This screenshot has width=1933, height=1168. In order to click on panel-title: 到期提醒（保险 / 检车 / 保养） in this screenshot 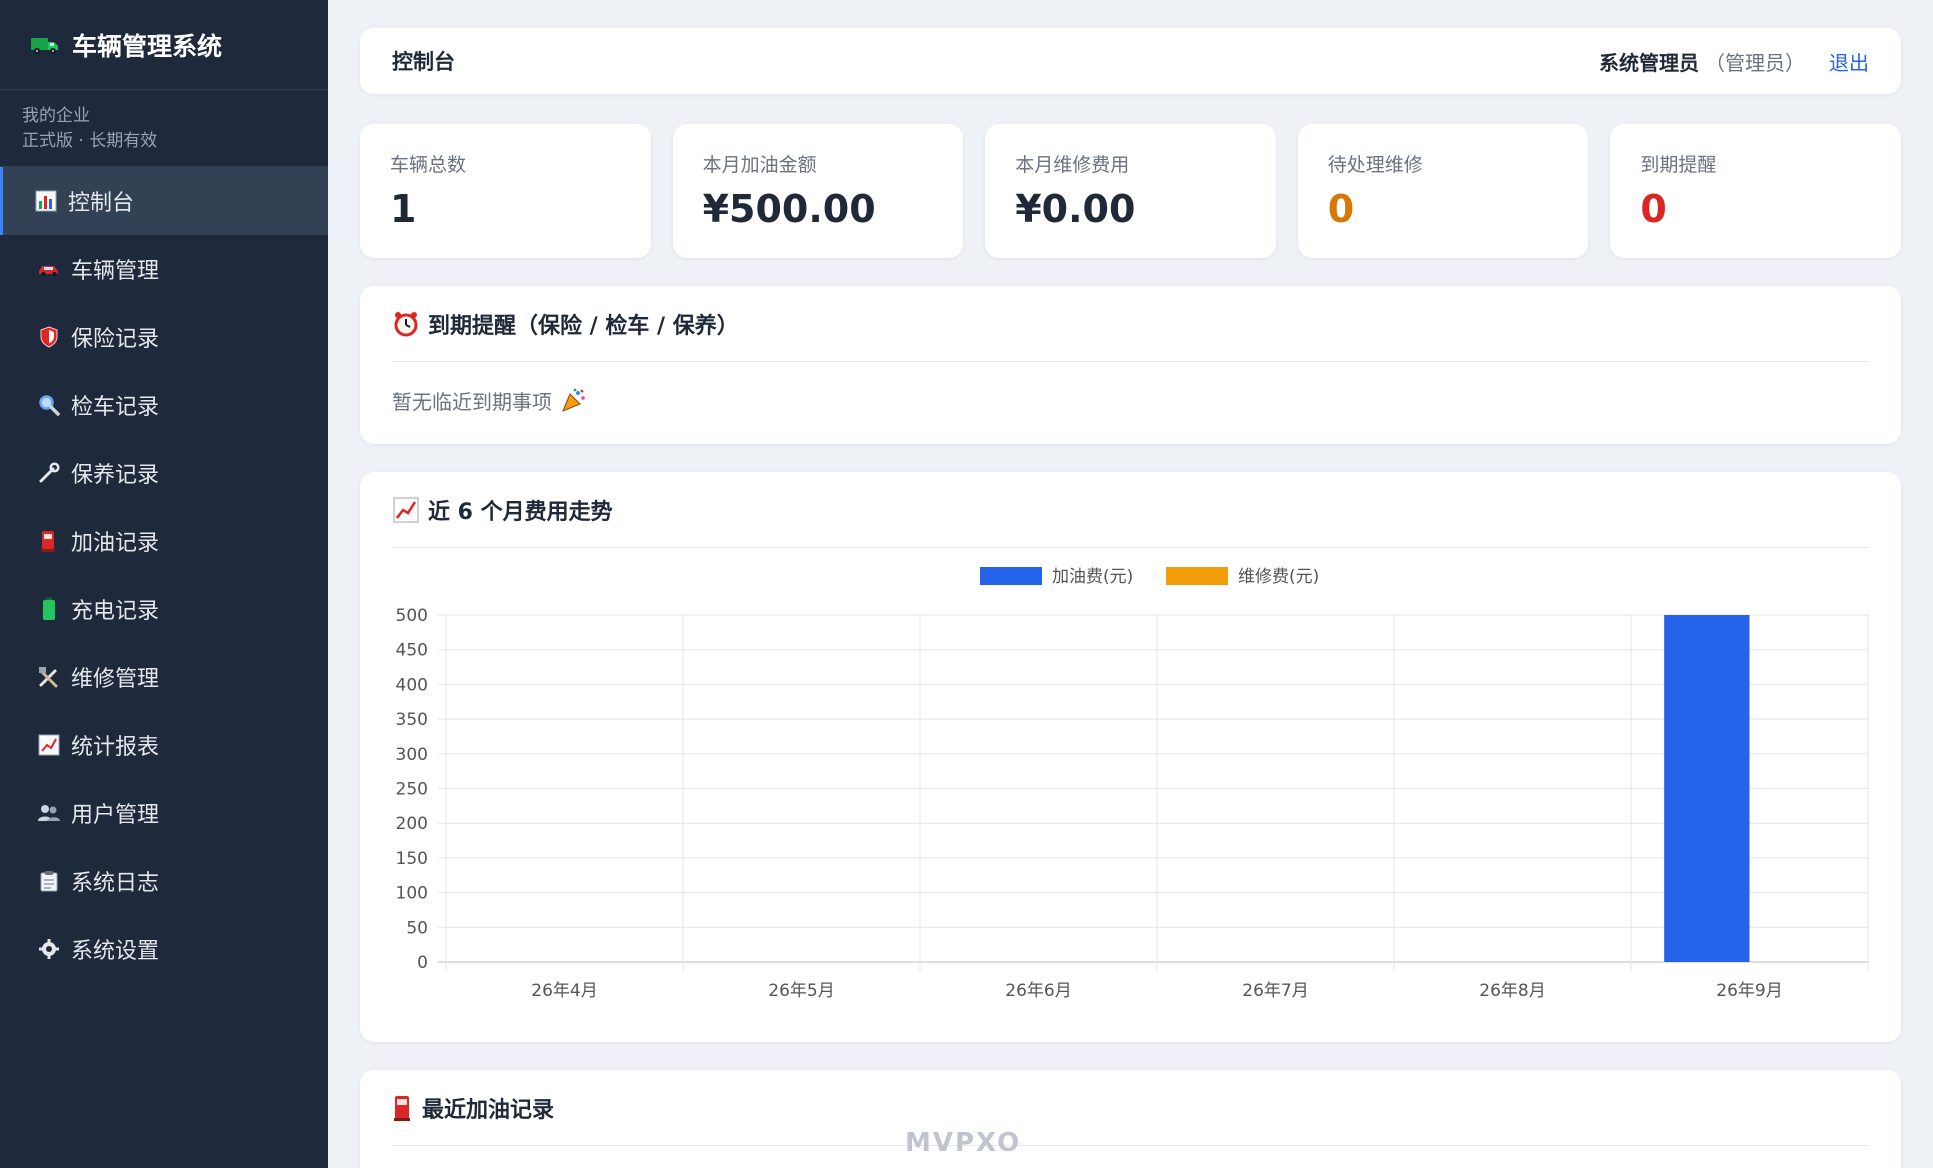, I will do `click(583, 326)`.